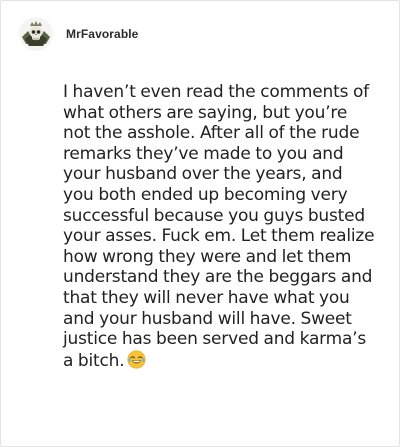 The width and height of the screenshot is (400, 447). What do you see at coordinates (36, 34) in the screenshot?
I see `skull-emblem-avatar-icon` at bounding box center [36, 34].